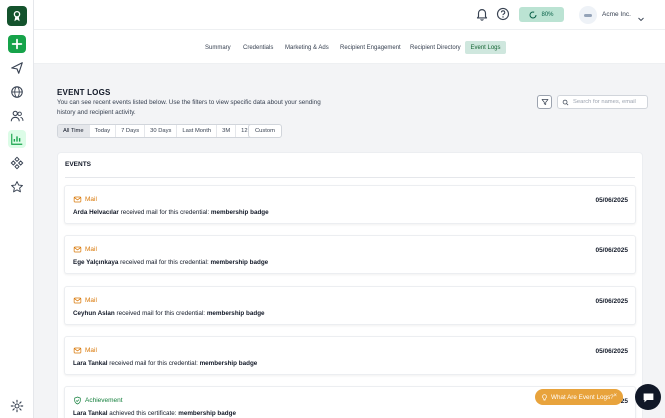 This screenshot has height=418, width=665. I want to click on top-bar: 80% Acme Inc., so click(349, 15).